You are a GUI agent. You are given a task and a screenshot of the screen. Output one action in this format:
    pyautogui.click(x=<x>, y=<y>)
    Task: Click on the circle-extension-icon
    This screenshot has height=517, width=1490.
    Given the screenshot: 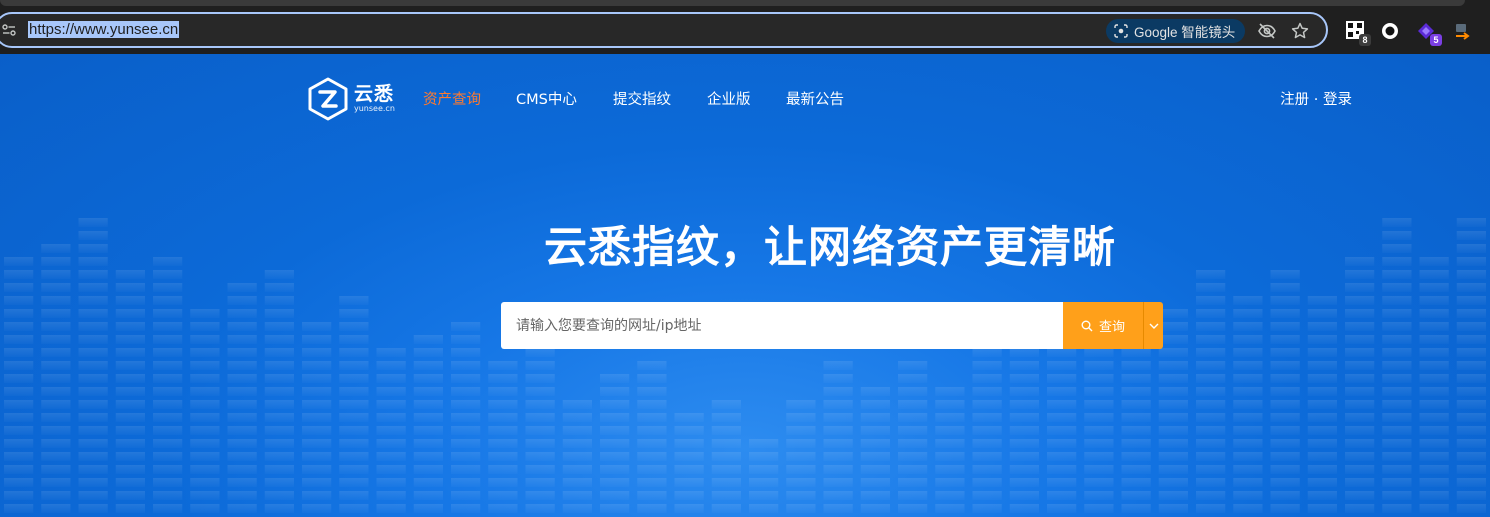 What is the action you would take?
    pyautogui.click(x=1391, y=31)
    